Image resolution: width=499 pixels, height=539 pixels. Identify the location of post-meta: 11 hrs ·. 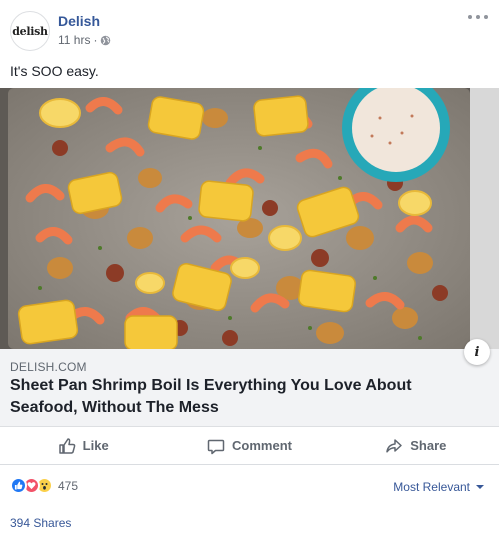
(84, 40).